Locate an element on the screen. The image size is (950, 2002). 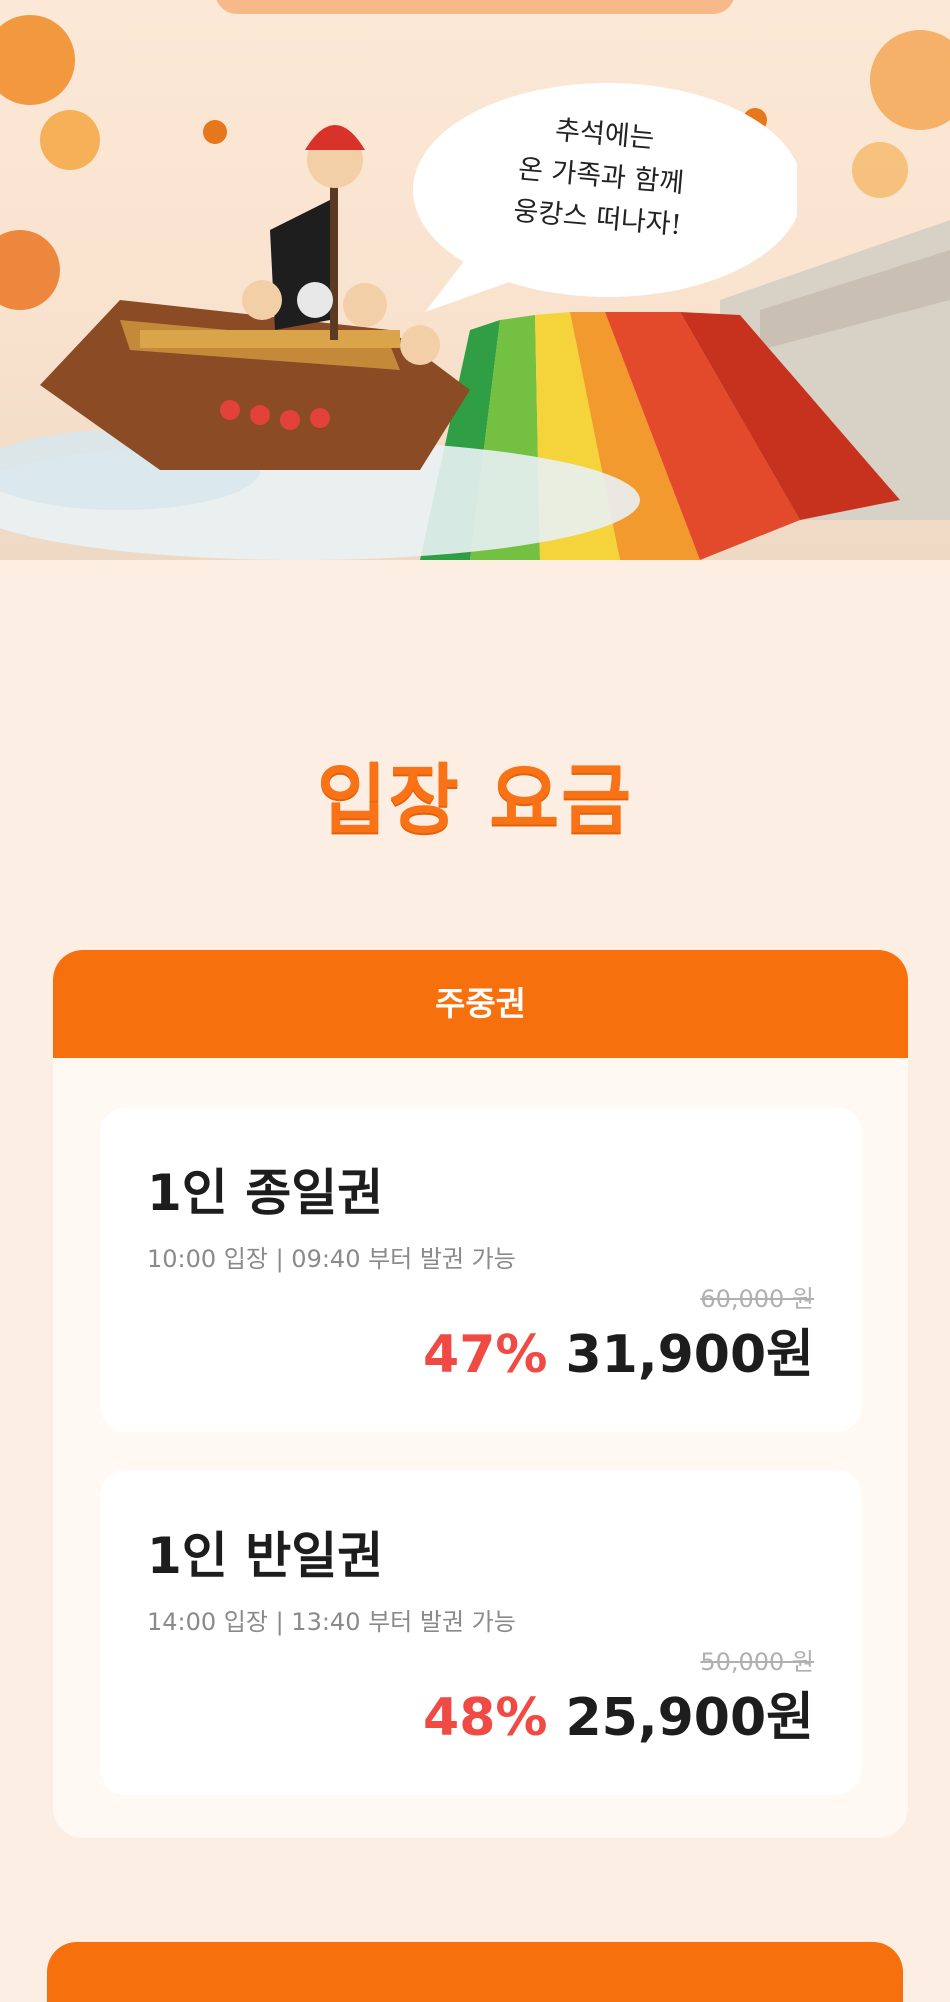
ticket-original-price: 60,000 원 is located at coordinates (757, 1299).